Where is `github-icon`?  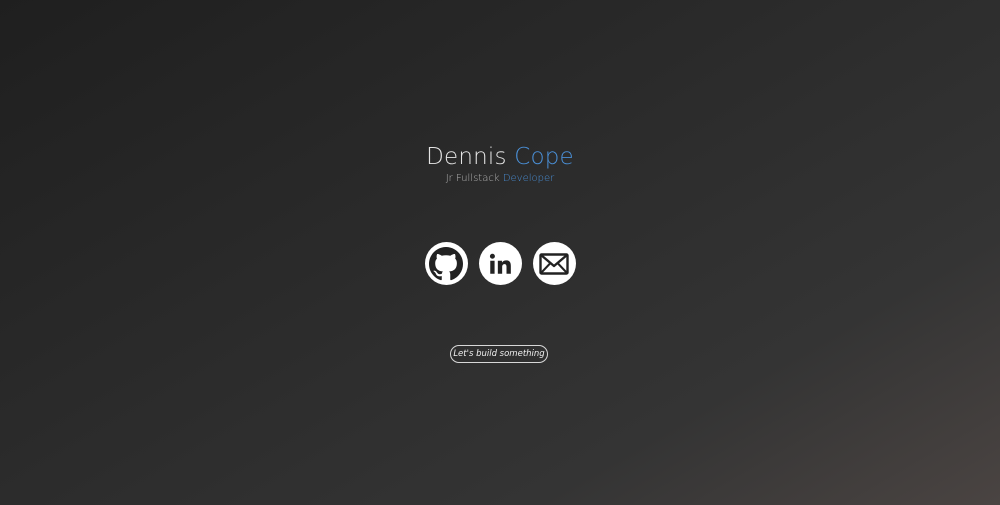
github-icon is located at coordinates (446, 263).